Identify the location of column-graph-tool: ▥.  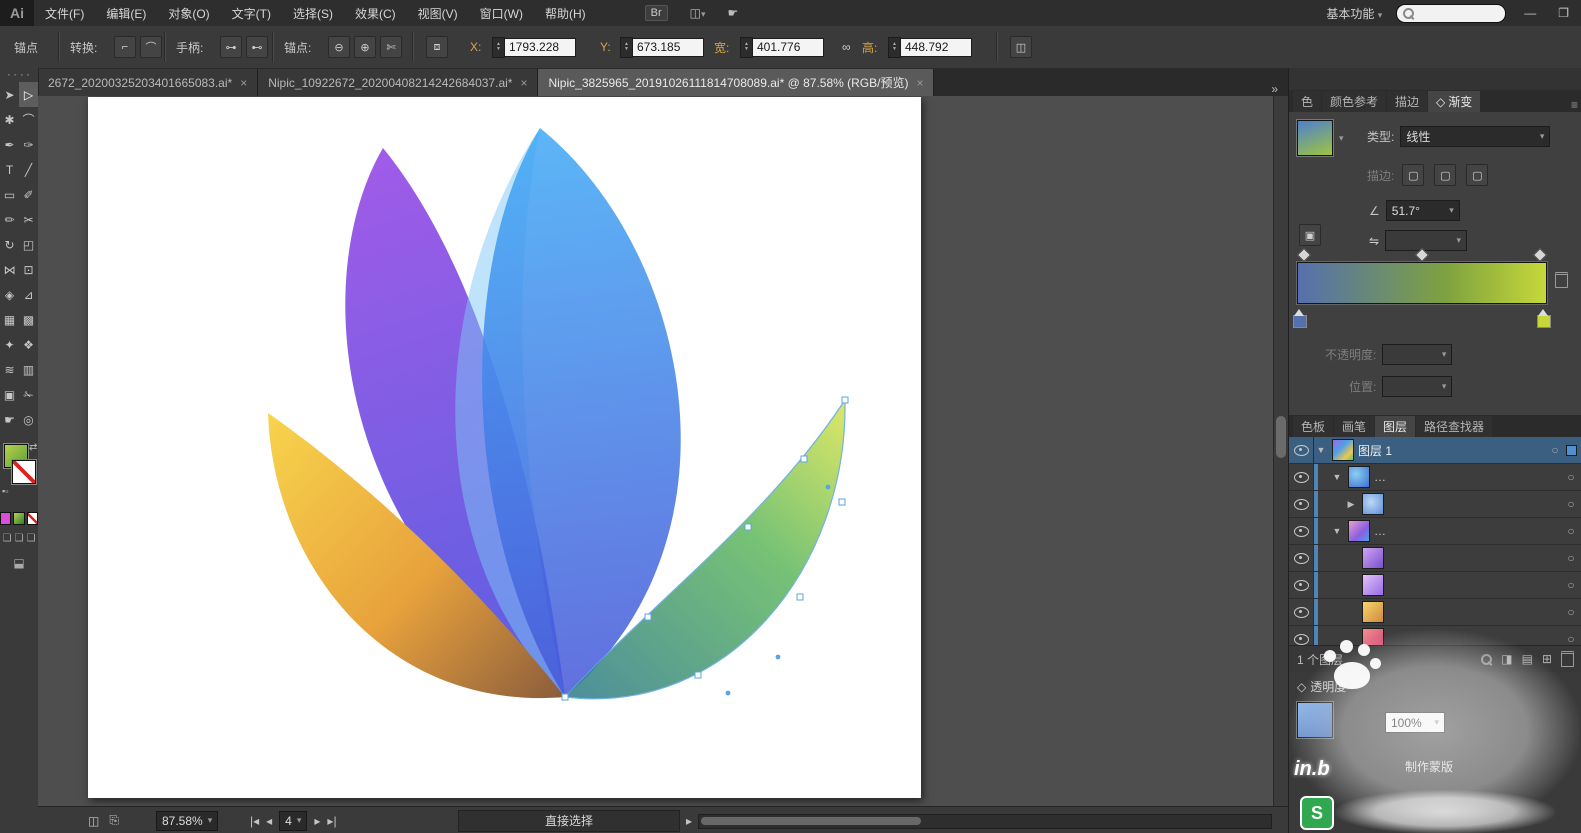
(28, 369).